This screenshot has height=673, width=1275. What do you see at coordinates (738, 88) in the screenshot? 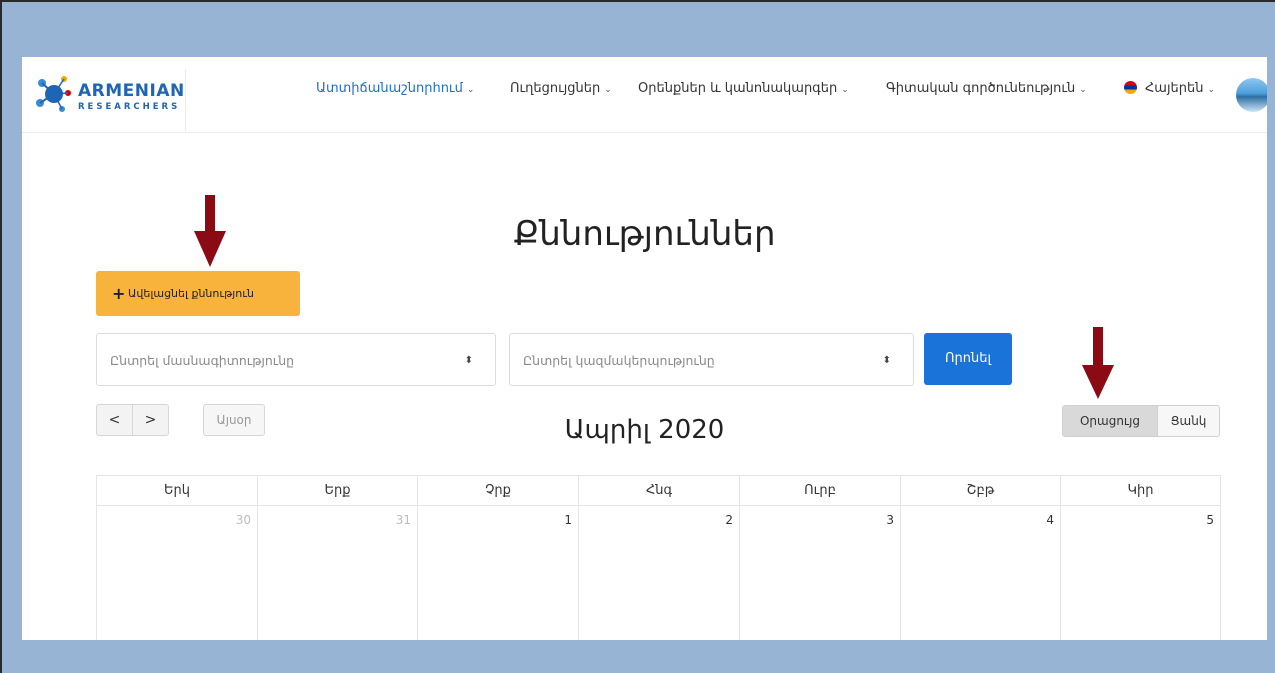
I see `nav-item-label: Օրենքներ և կանոնակարգեր` at bounding box center [738, 88].